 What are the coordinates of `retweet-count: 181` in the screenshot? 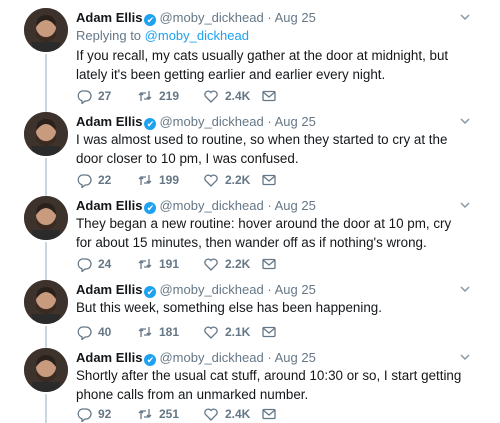 It's located at (169, 332).